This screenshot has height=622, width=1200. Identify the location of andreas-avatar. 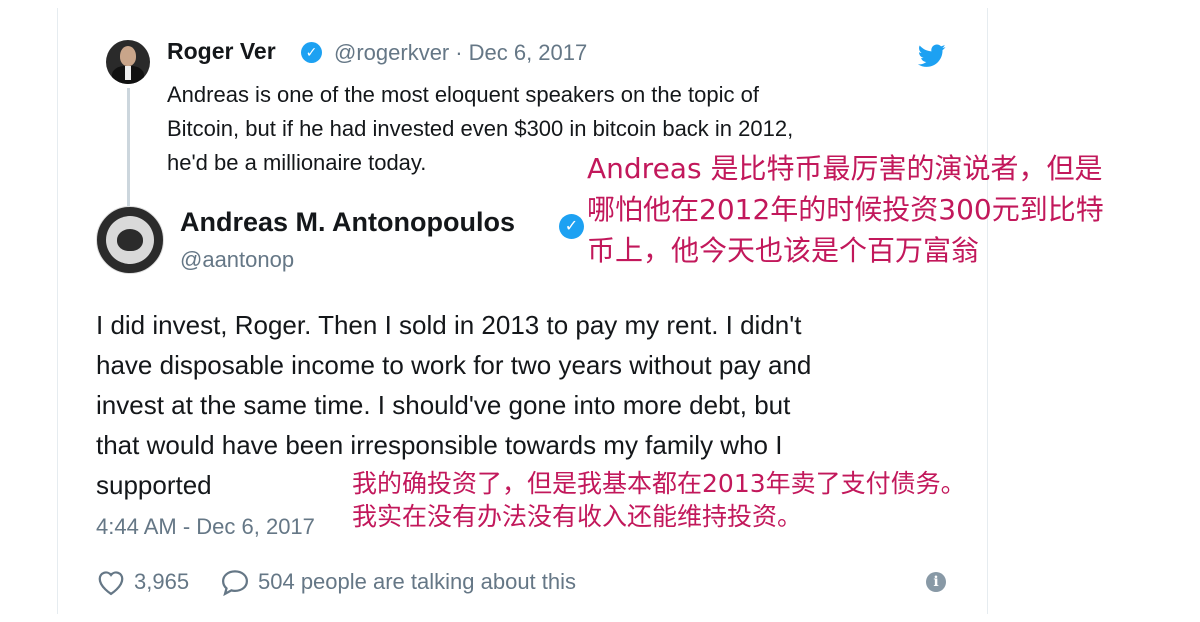
(130, 240).